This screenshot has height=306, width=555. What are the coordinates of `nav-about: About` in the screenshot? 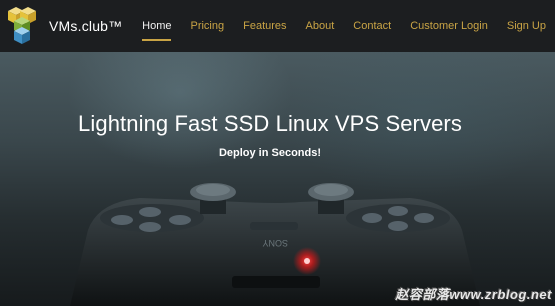 It's located at (320, 26).